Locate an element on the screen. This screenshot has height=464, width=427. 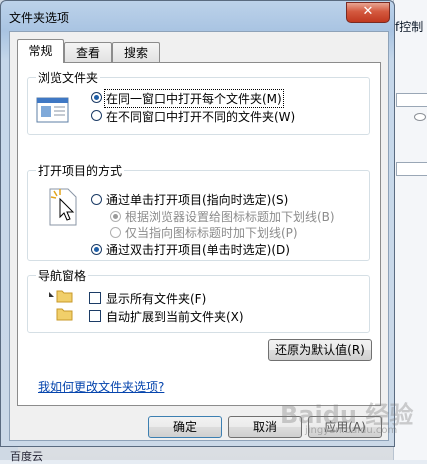
checkbox-auto-expand is located at coordinates (95, 316).